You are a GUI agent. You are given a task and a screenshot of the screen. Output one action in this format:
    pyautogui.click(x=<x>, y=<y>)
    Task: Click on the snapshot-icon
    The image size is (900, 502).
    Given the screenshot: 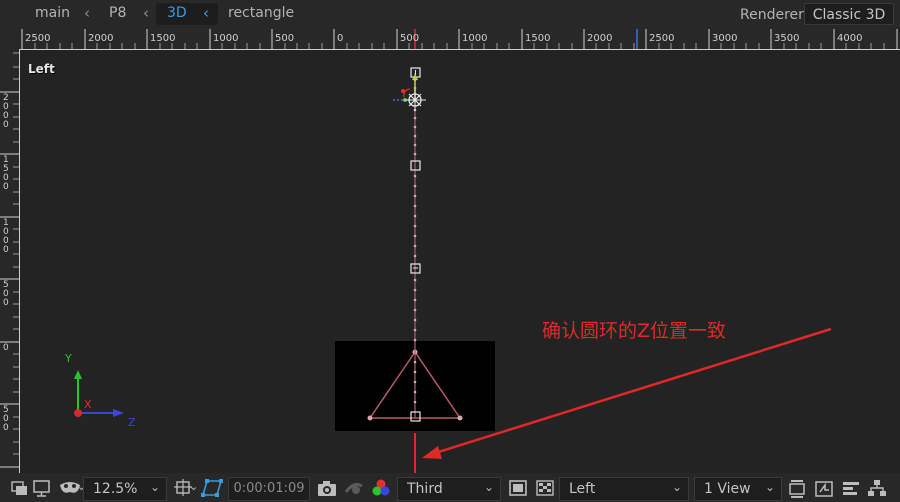 What is the action you would take?
    pyautogui.click(x=327, y=488)
    